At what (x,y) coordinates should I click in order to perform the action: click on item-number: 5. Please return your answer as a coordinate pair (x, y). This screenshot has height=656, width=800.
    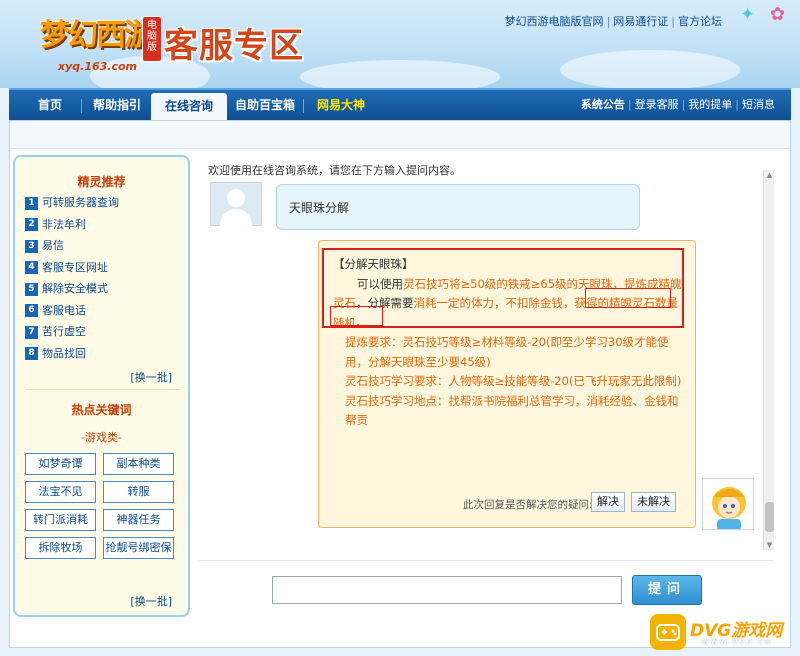
    Looking at the image, I should click on (31, 289).